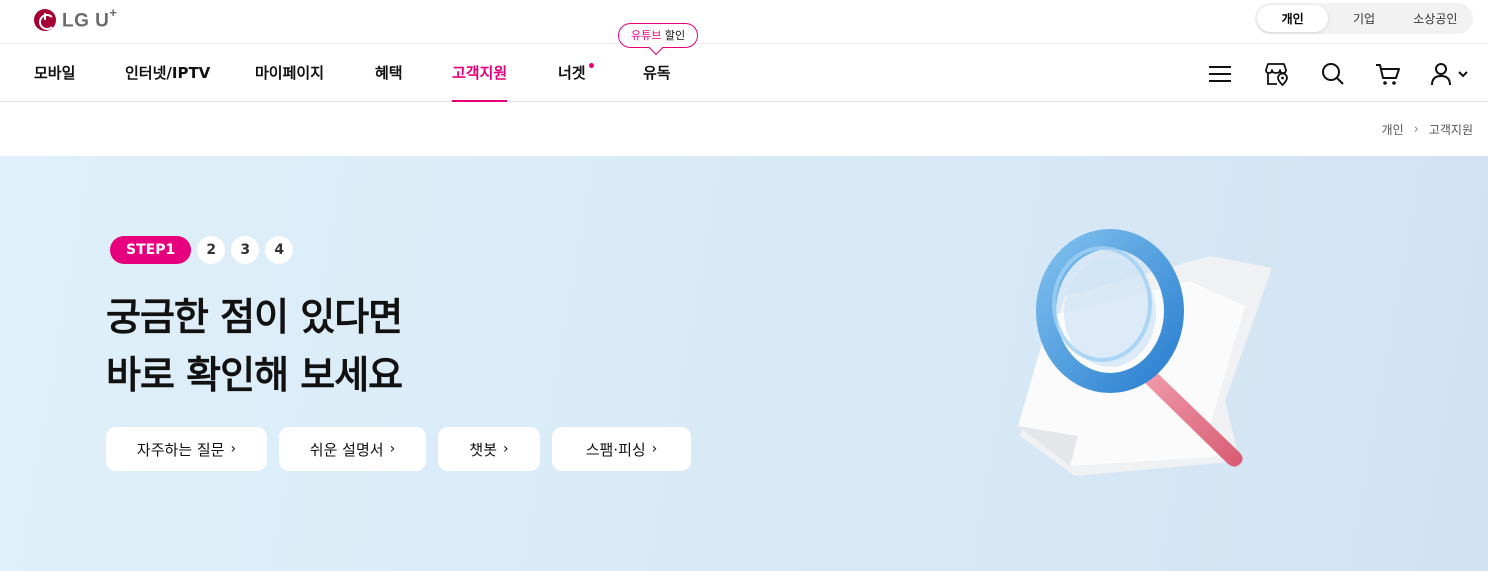  What do you see at coordinates (1220, 74) in the screenshot?
I see `menu-icon` at bounding box center [1220, 74].